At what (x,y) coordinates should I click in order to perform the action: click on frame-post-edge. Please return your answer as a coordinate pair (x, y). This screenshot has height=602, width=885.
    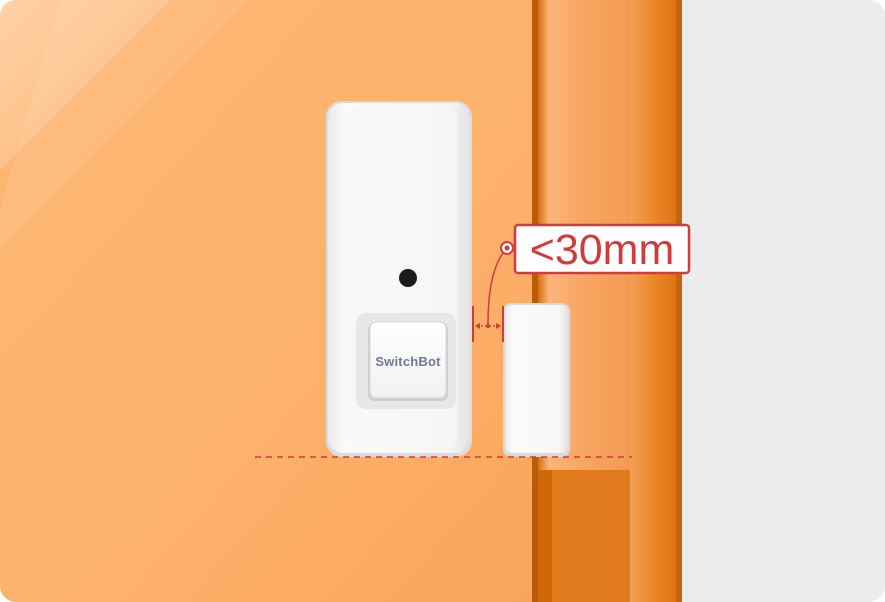
    Looking at the image, I should click on (679, 301).